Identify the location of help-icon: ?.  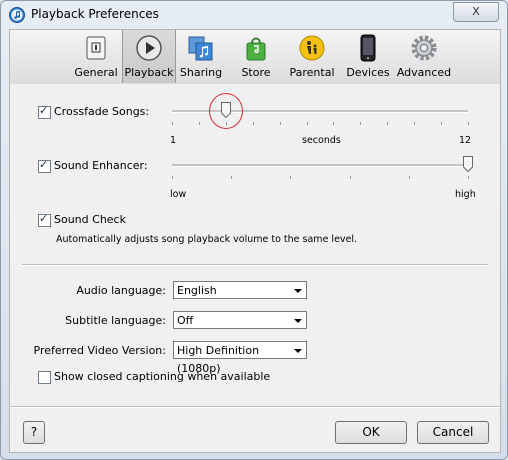
(34, 432).